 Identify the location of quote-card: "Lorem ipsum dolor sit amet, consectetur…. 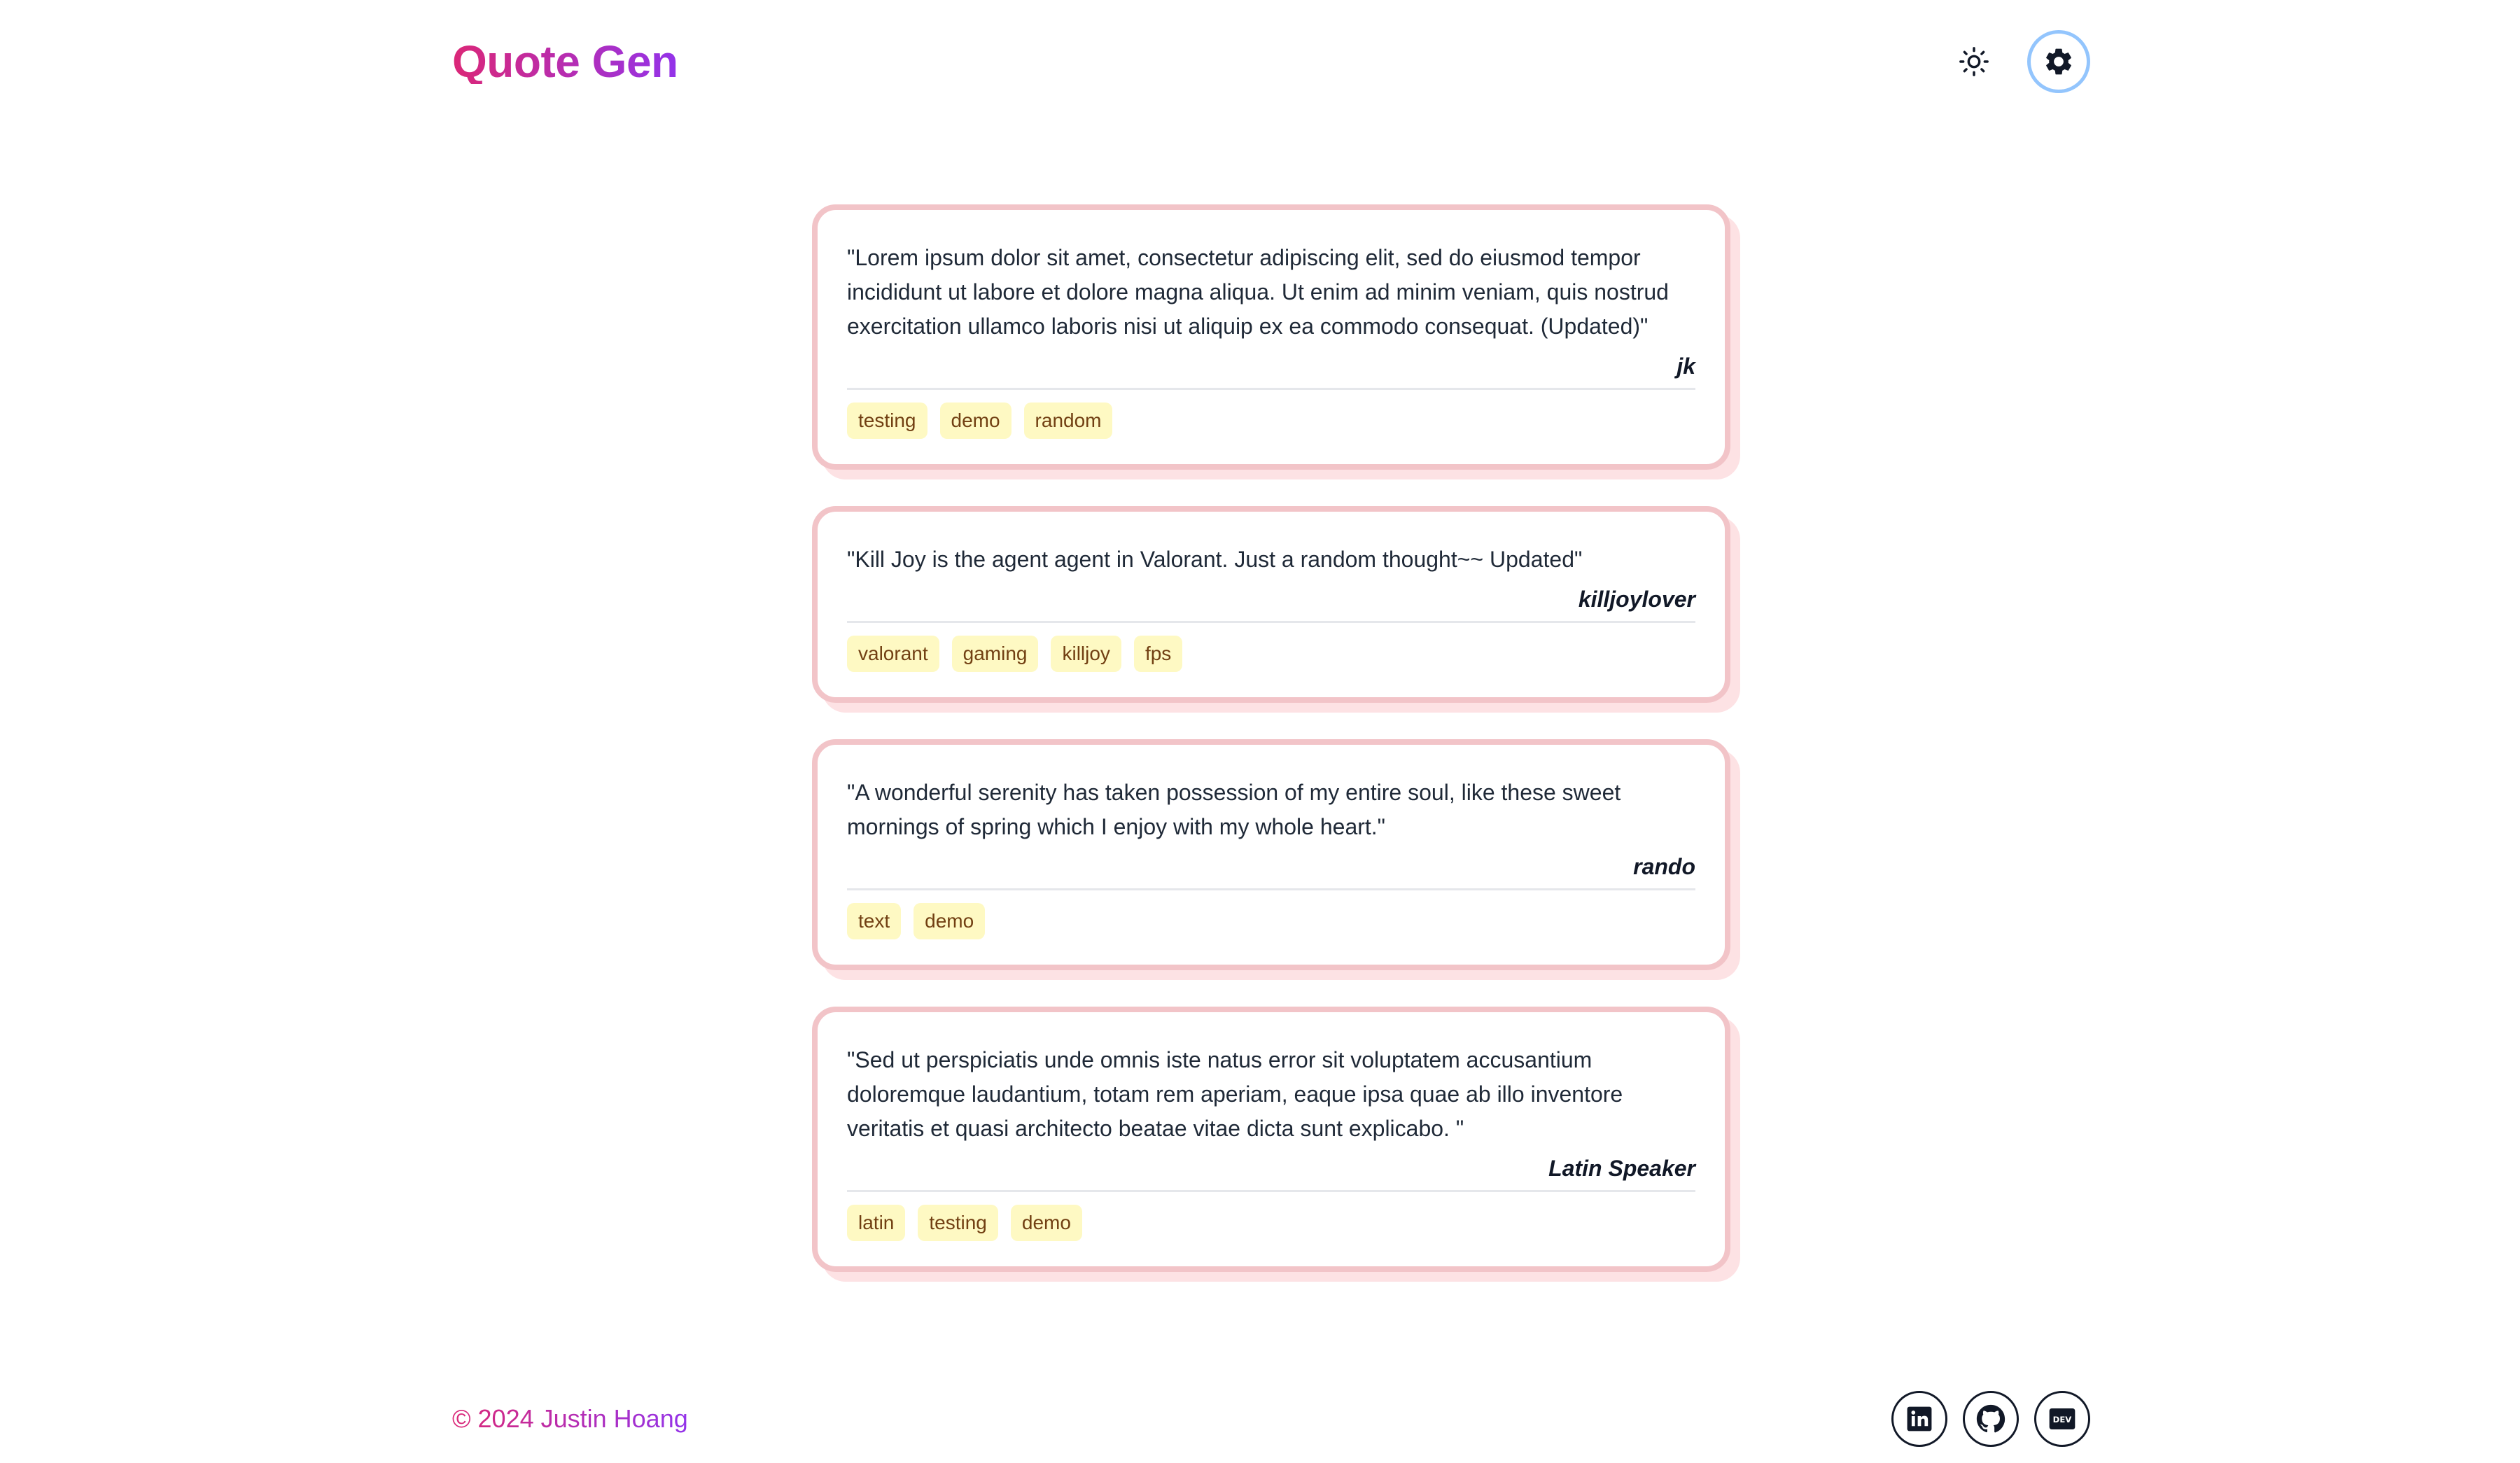
(1271, 337).